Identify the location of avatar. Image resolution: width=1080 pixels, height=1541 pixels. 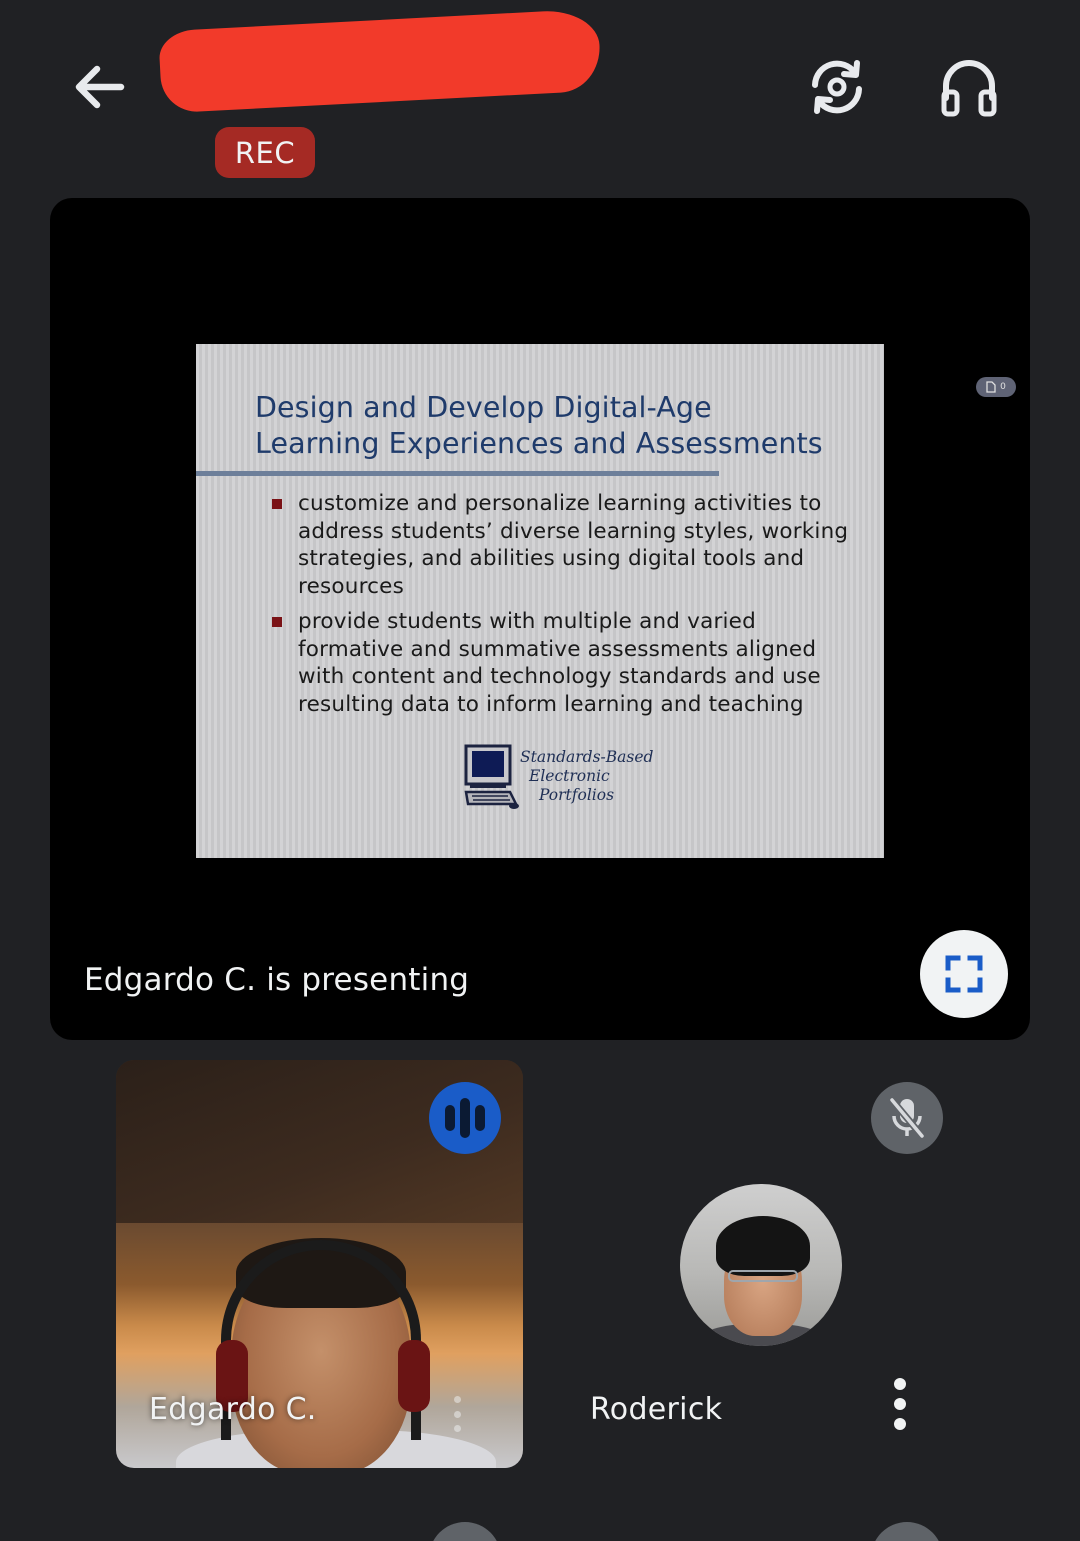
(761, 1265).